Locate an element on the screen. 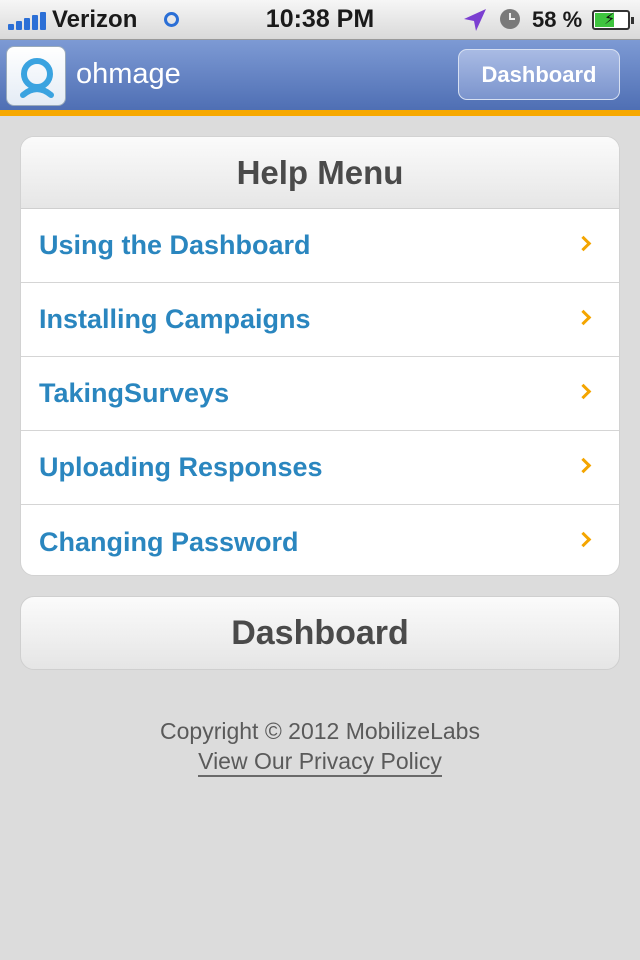 The width and height of the screenshot is (640, 960). menu-item-label: Installing Campaigns is located at coordinates (175, 319).